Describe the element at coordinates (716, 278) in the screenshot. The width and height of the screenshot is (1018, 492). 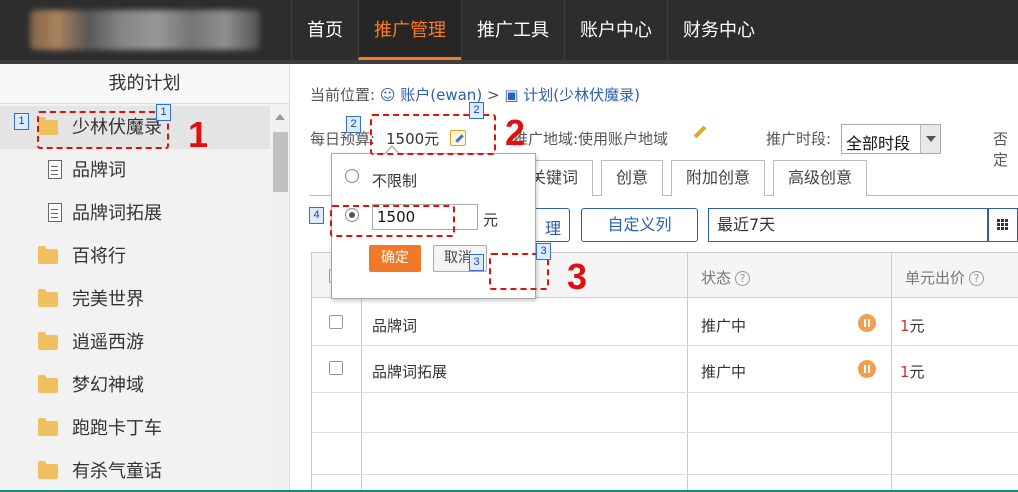
I see `column-header-label: 状态` at that location.